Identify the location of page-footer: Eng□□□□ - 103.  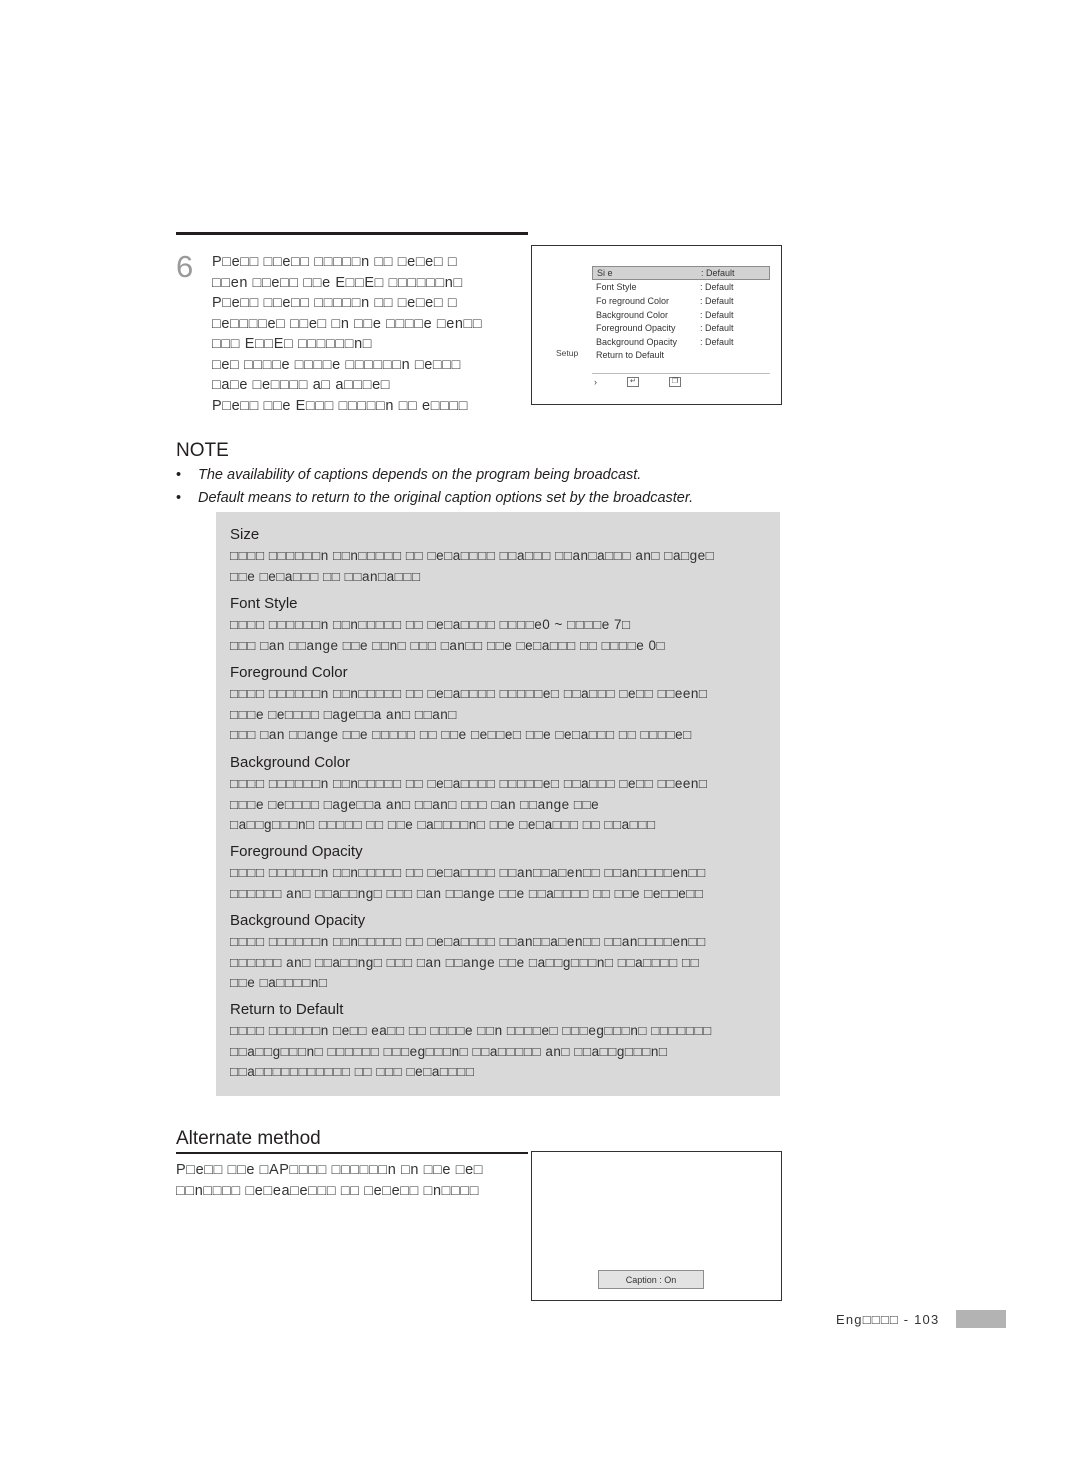
(888, 1319).